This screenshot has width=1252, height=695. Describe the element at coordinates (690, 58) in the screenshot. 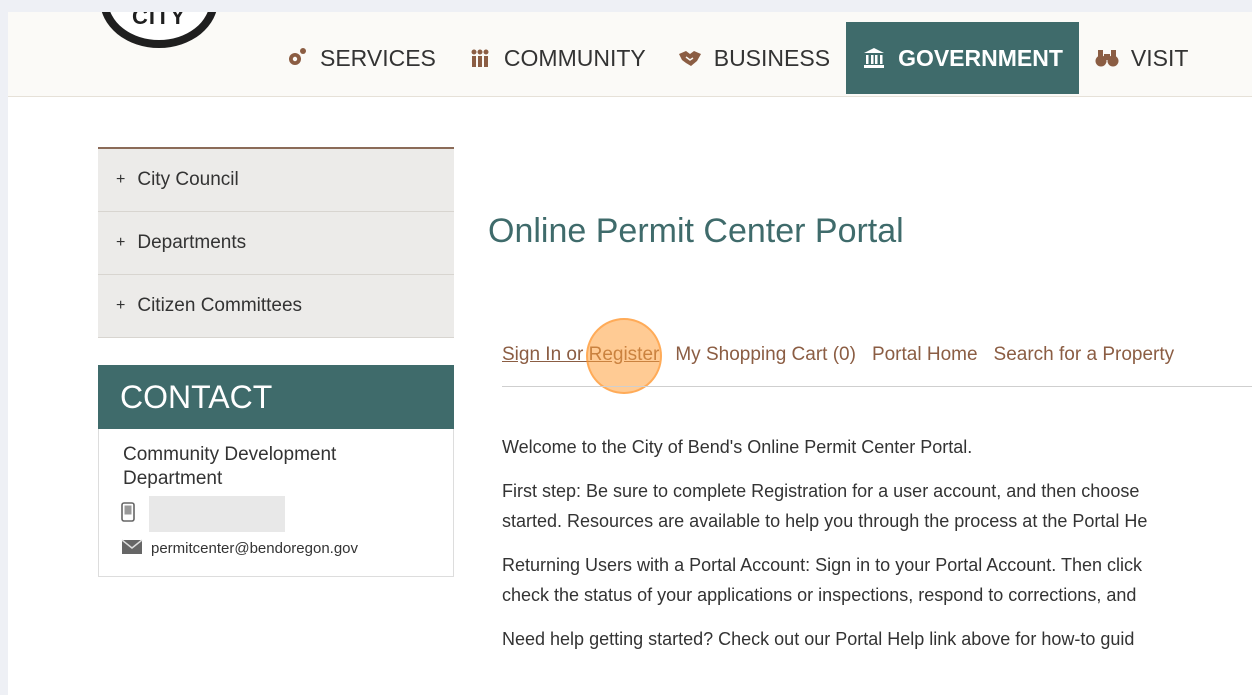

I see `handshake-icon` at that location.